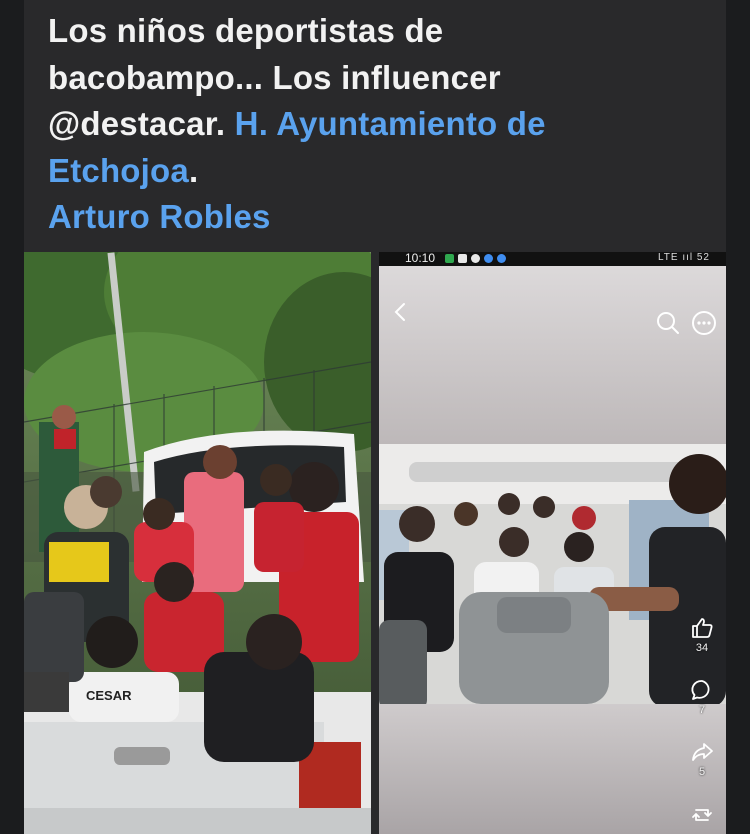 Image resolution: width=750 pixels, height=834 pixels. Describe the element at coordinates (702, 752) in the screenshot. I see `share-icon` at that location.